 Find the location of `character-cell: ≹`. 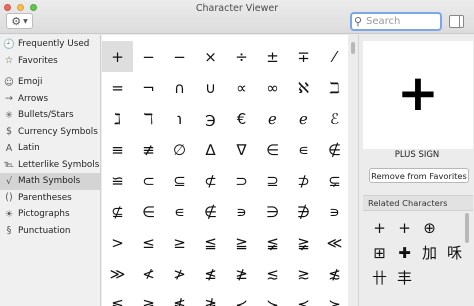

character-cell: ≹ is located at coordinates (210, 297).